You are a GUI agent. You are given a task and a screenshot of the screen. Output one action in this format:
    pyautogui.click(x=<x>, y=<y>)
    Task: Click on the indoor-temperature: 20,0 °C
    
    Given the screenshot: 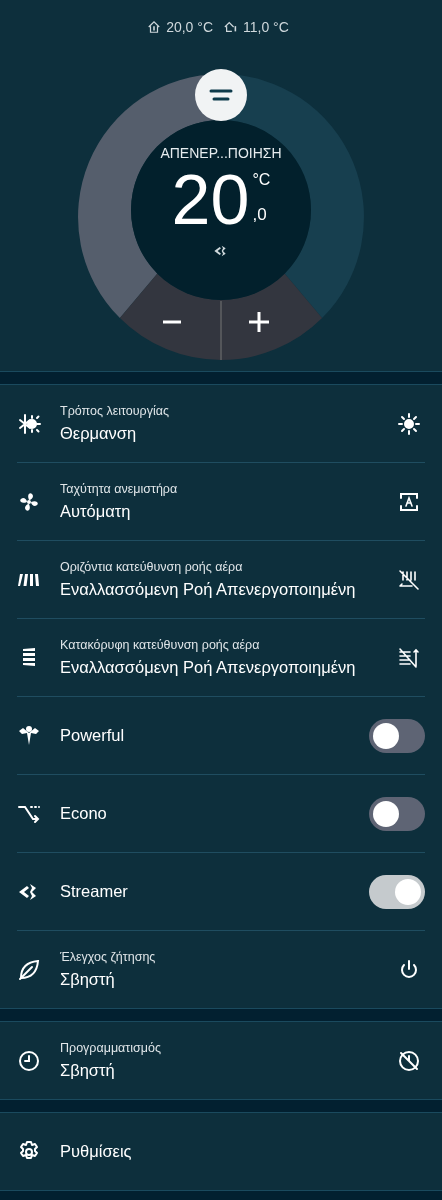 What is the action you would take?
    pyautogui.click(x=189, y=27)
    